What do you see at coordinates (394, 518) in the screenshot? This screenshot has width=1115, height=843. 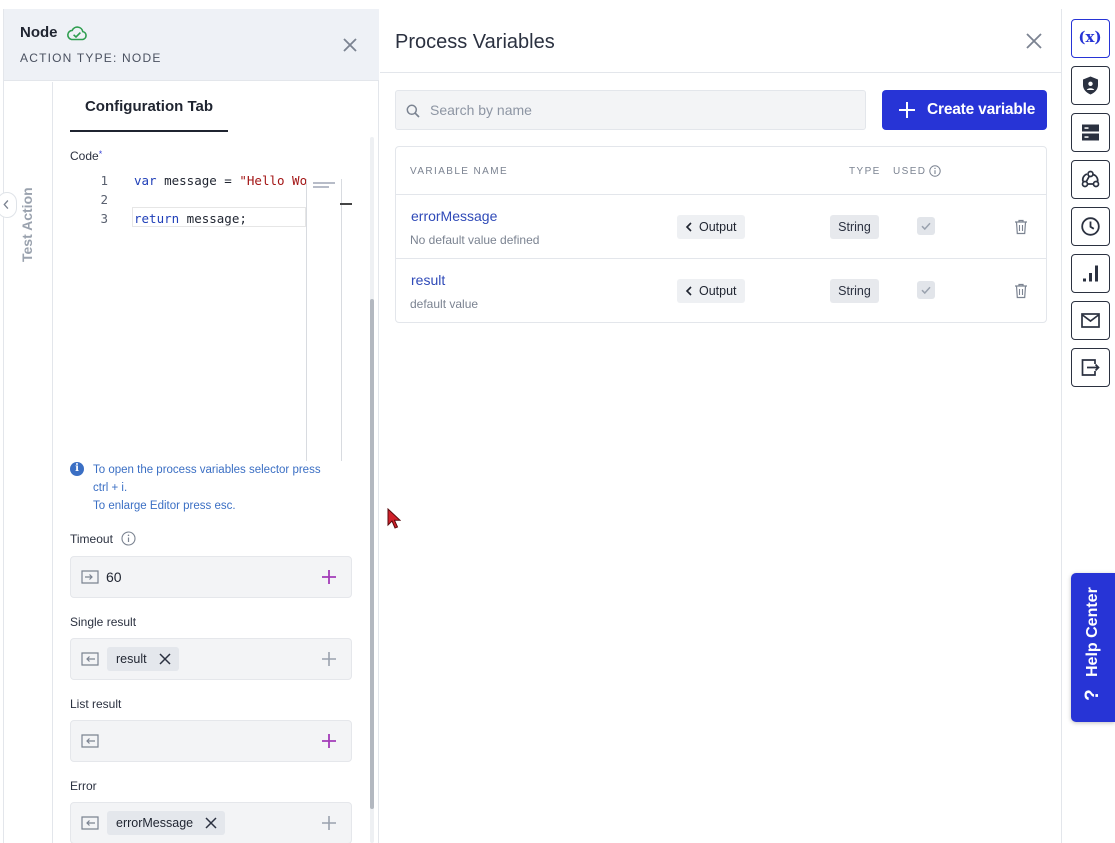 I see `mouse-pointer-icon` at bounding box center [394, 518].